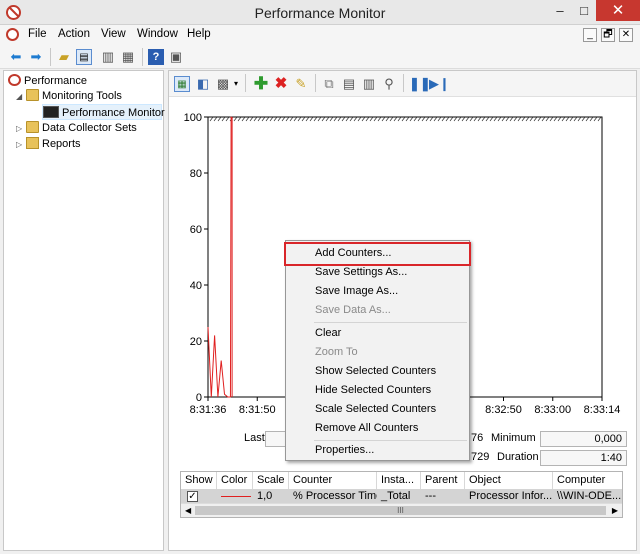 This screenshot has height=554, width=640. Describe the element at coordinates (55, 81) in the screenshot. I see `tree-label-performance: Performance` at that location.